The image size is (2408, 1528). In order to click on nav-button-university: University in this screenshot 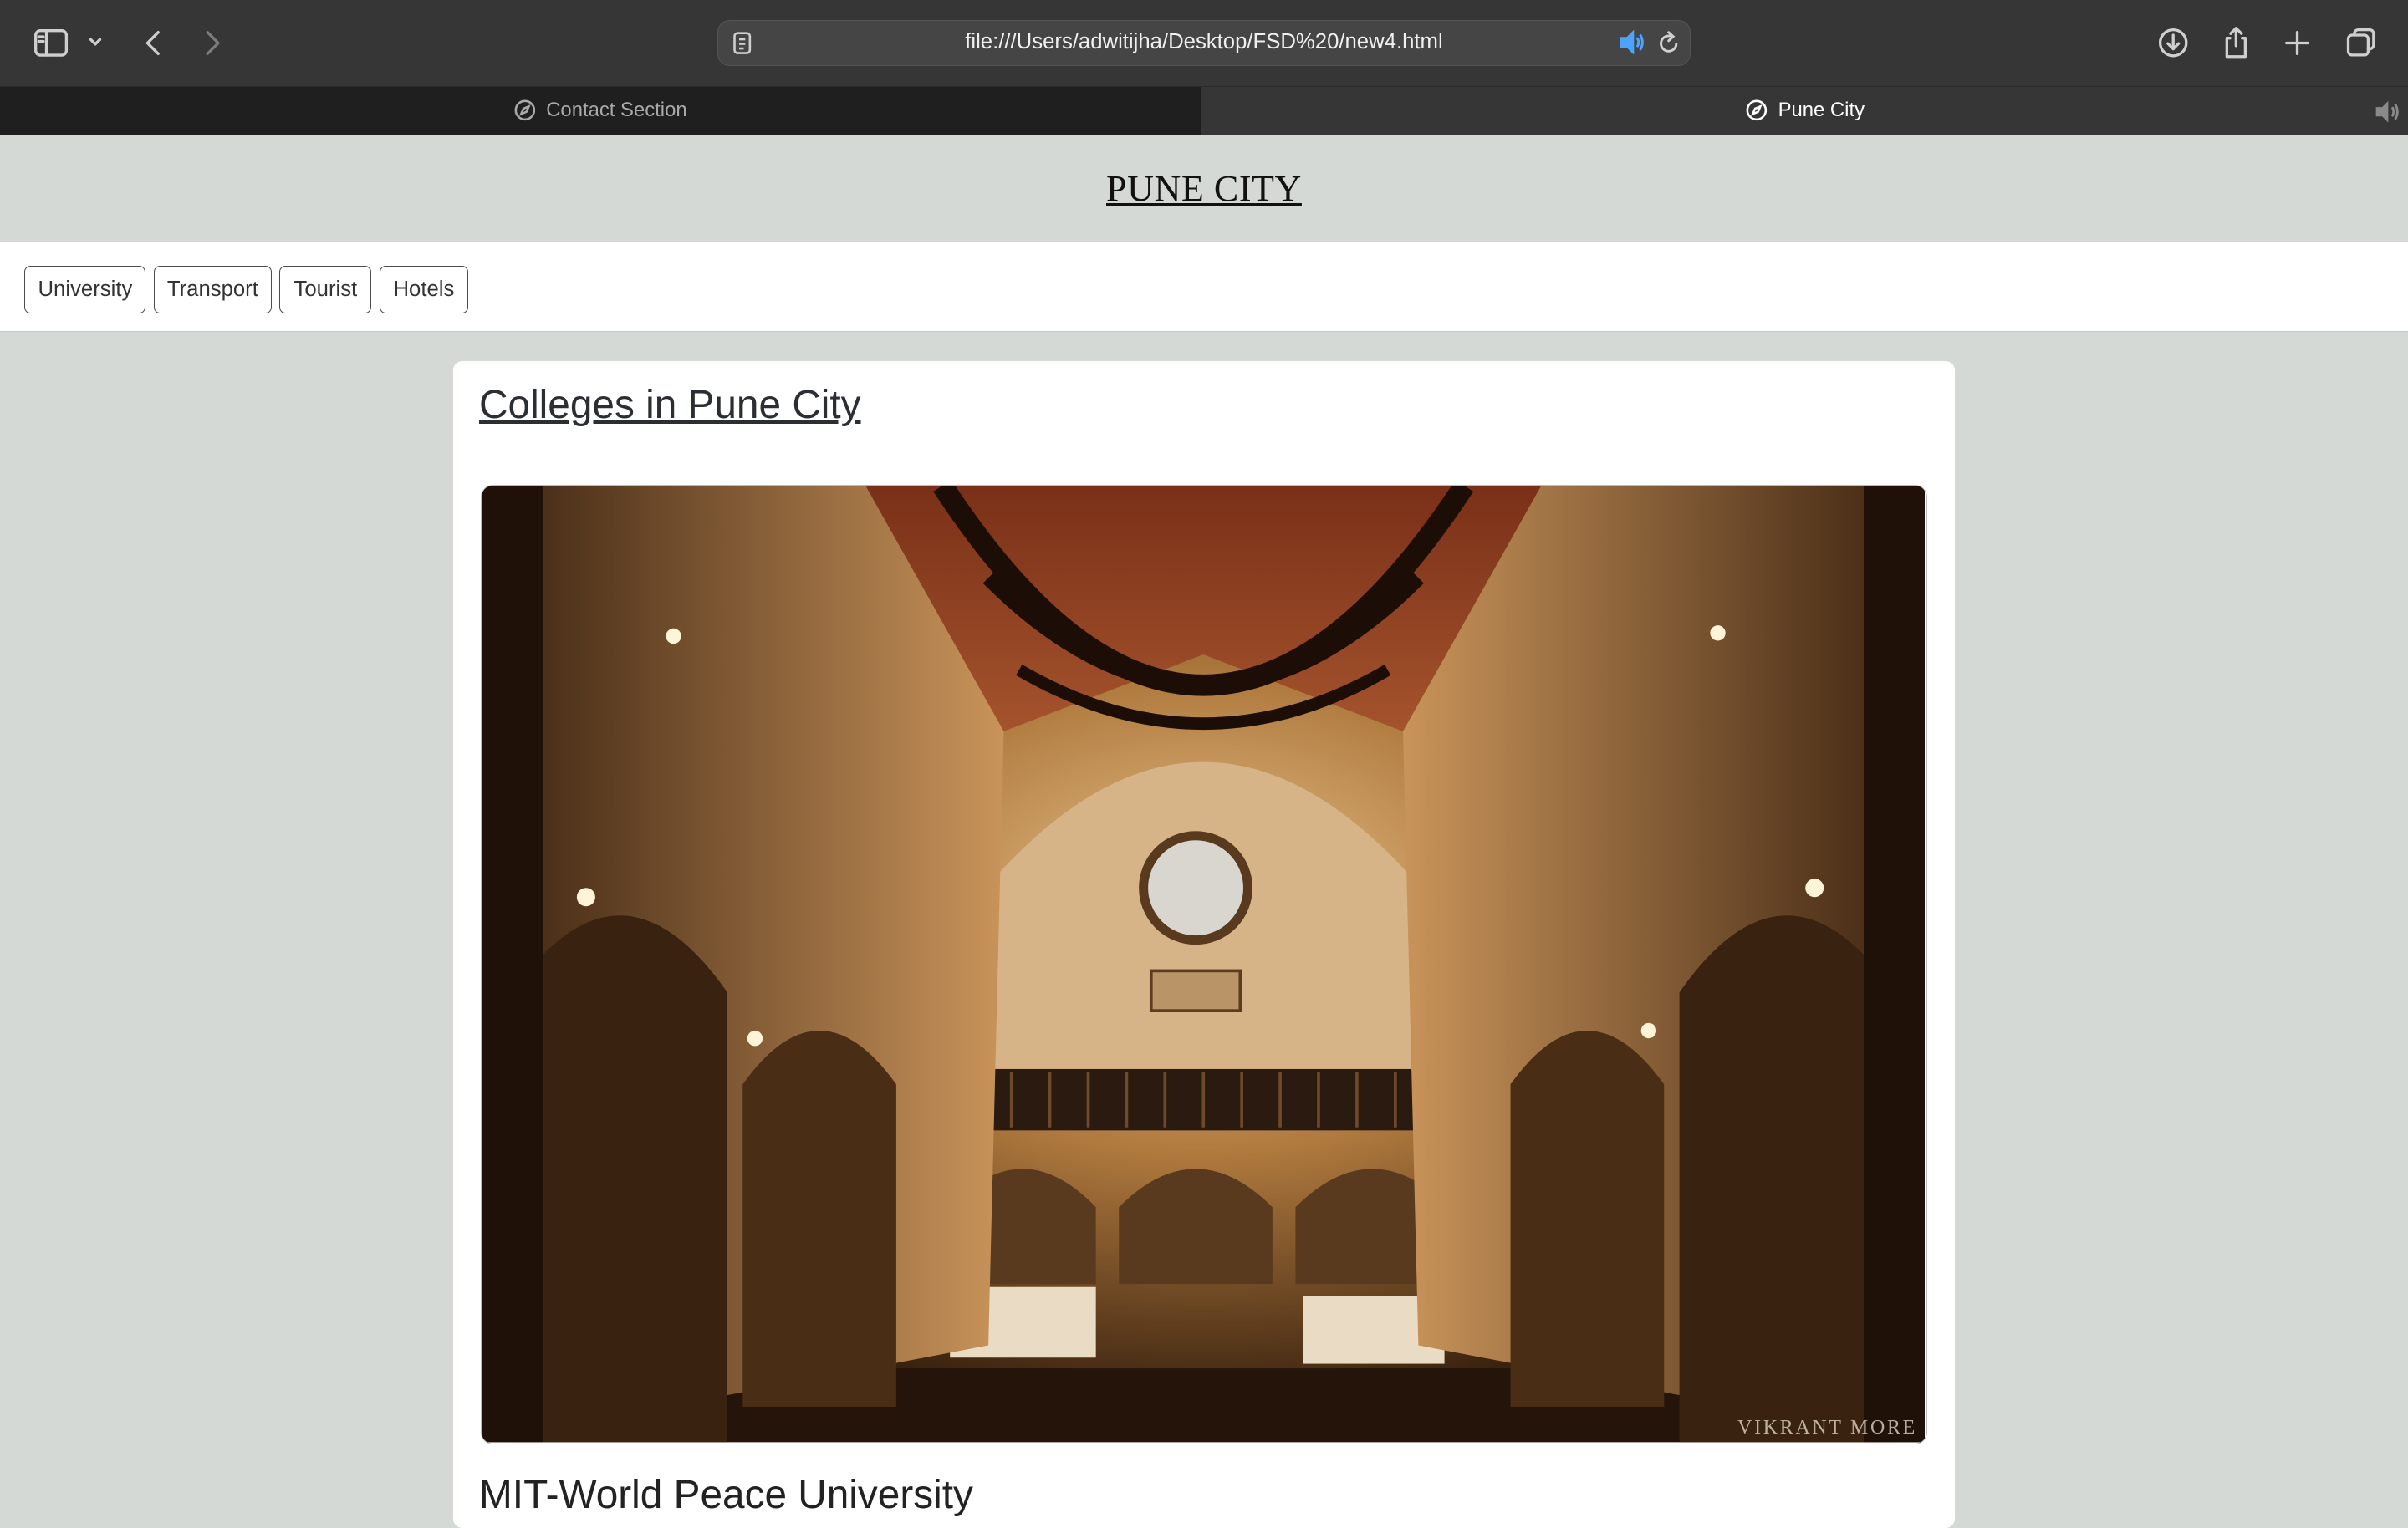, I will do `click(85, 289)`.